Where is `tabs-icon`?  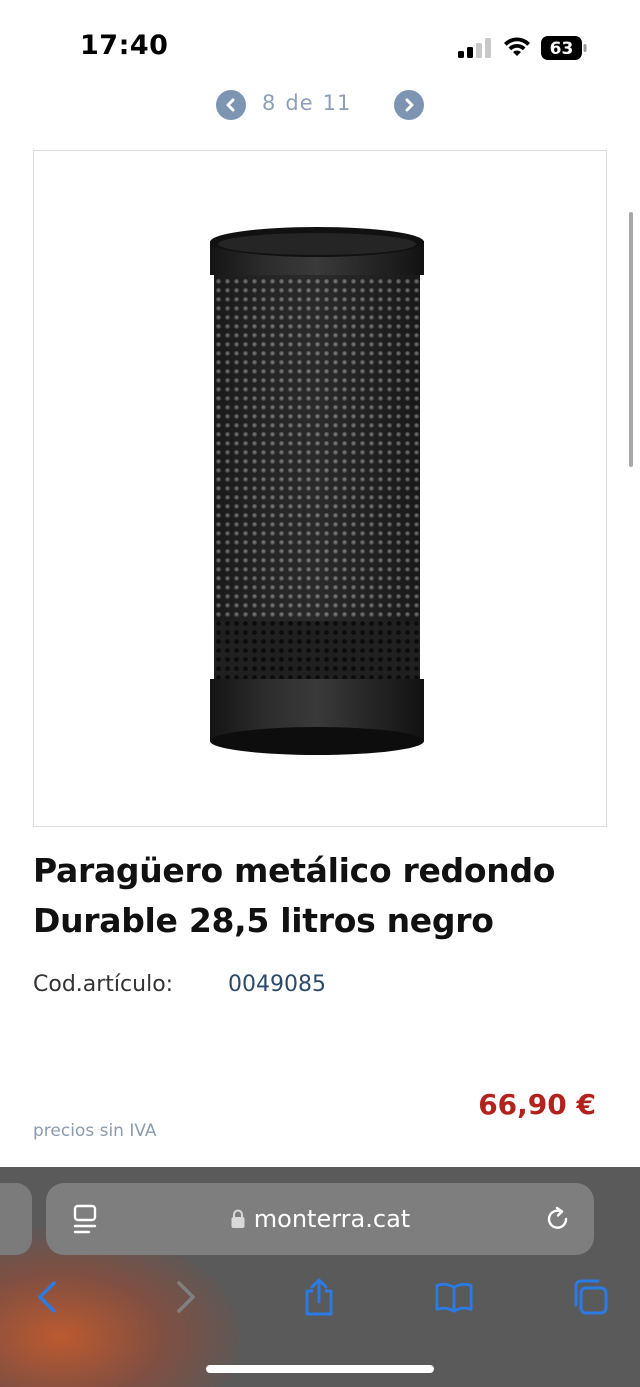
tabs-icon is located at coordinates (591, 1297).